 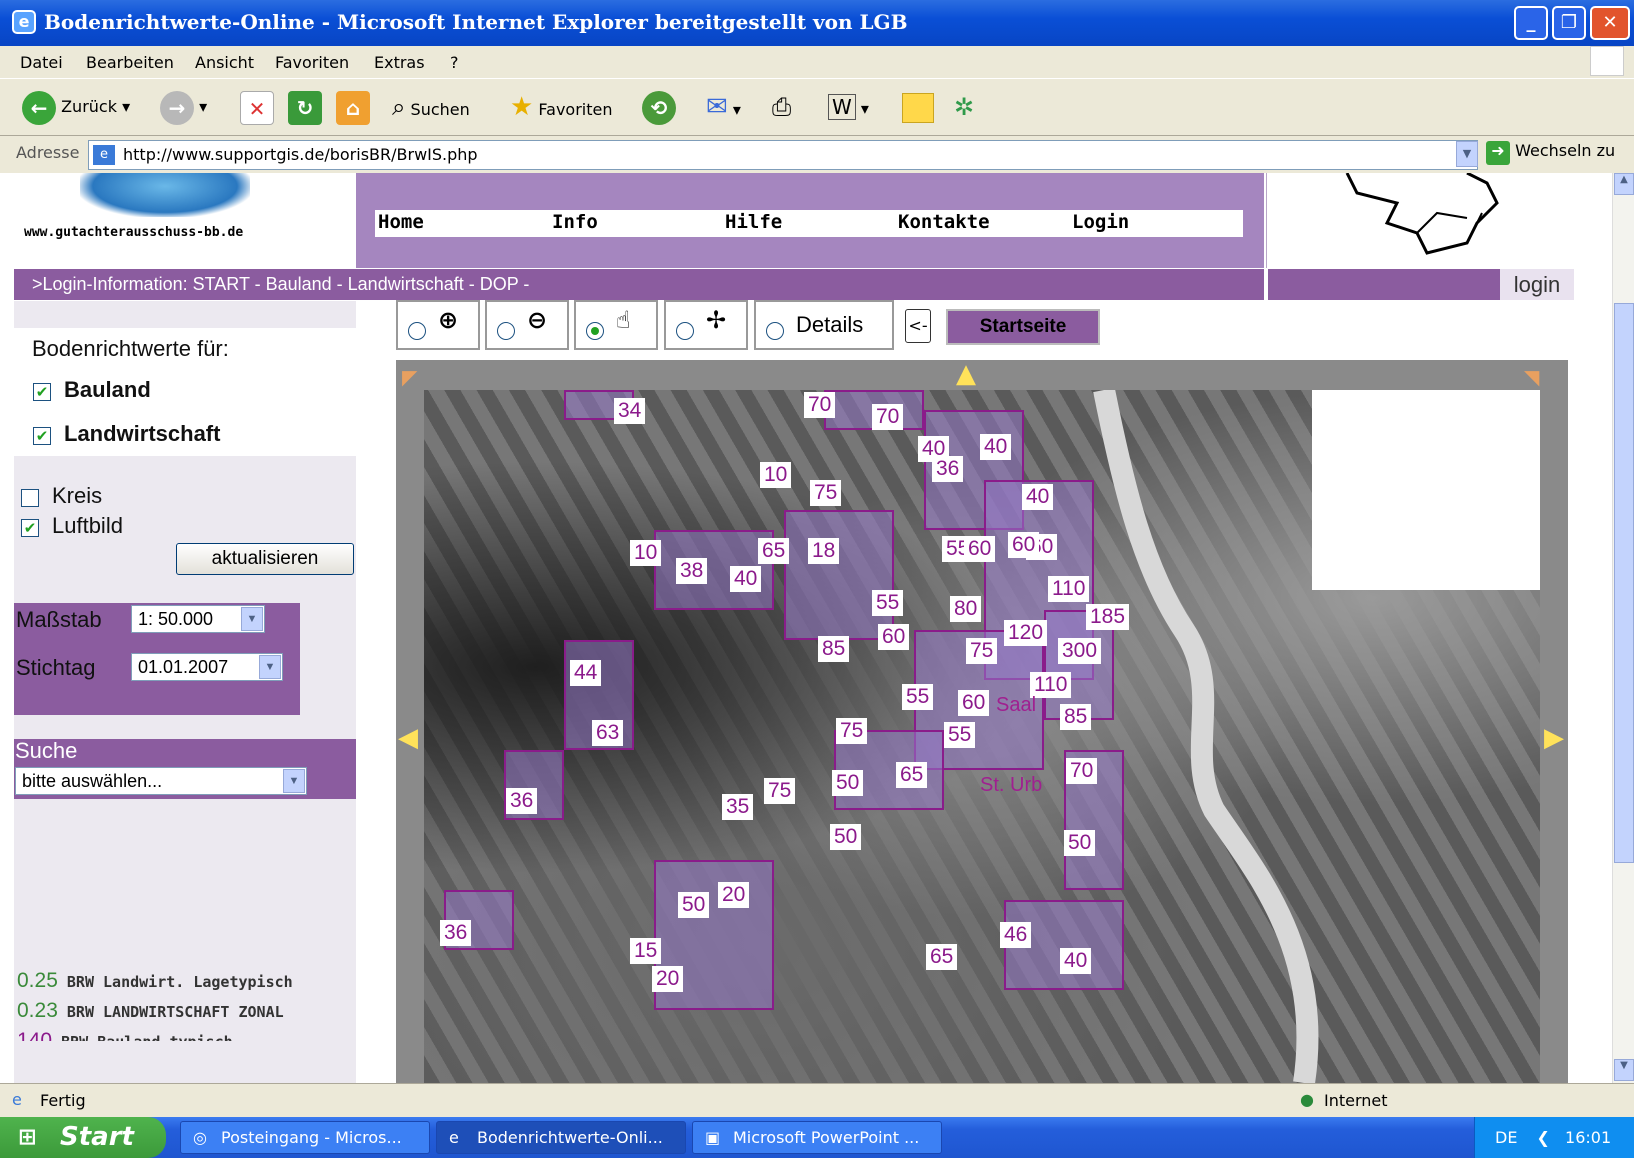 I want to click on menu-bearbeiten: Bearbeiten, so click(x=130, y=62).